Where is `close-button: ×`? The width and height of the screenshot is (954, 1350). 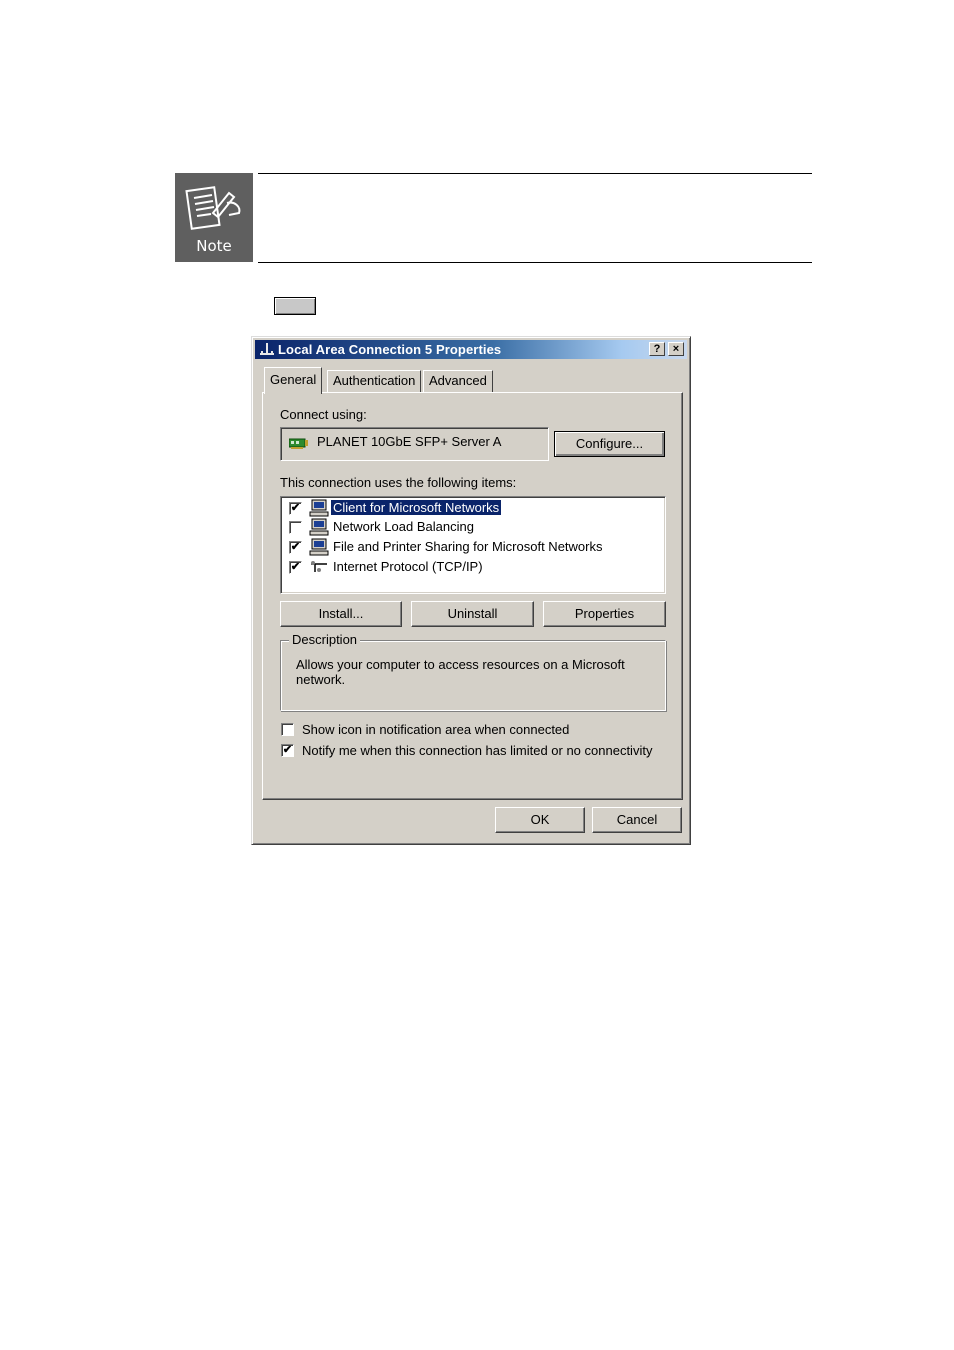 close-button: × is located at coordinates (676, 349).